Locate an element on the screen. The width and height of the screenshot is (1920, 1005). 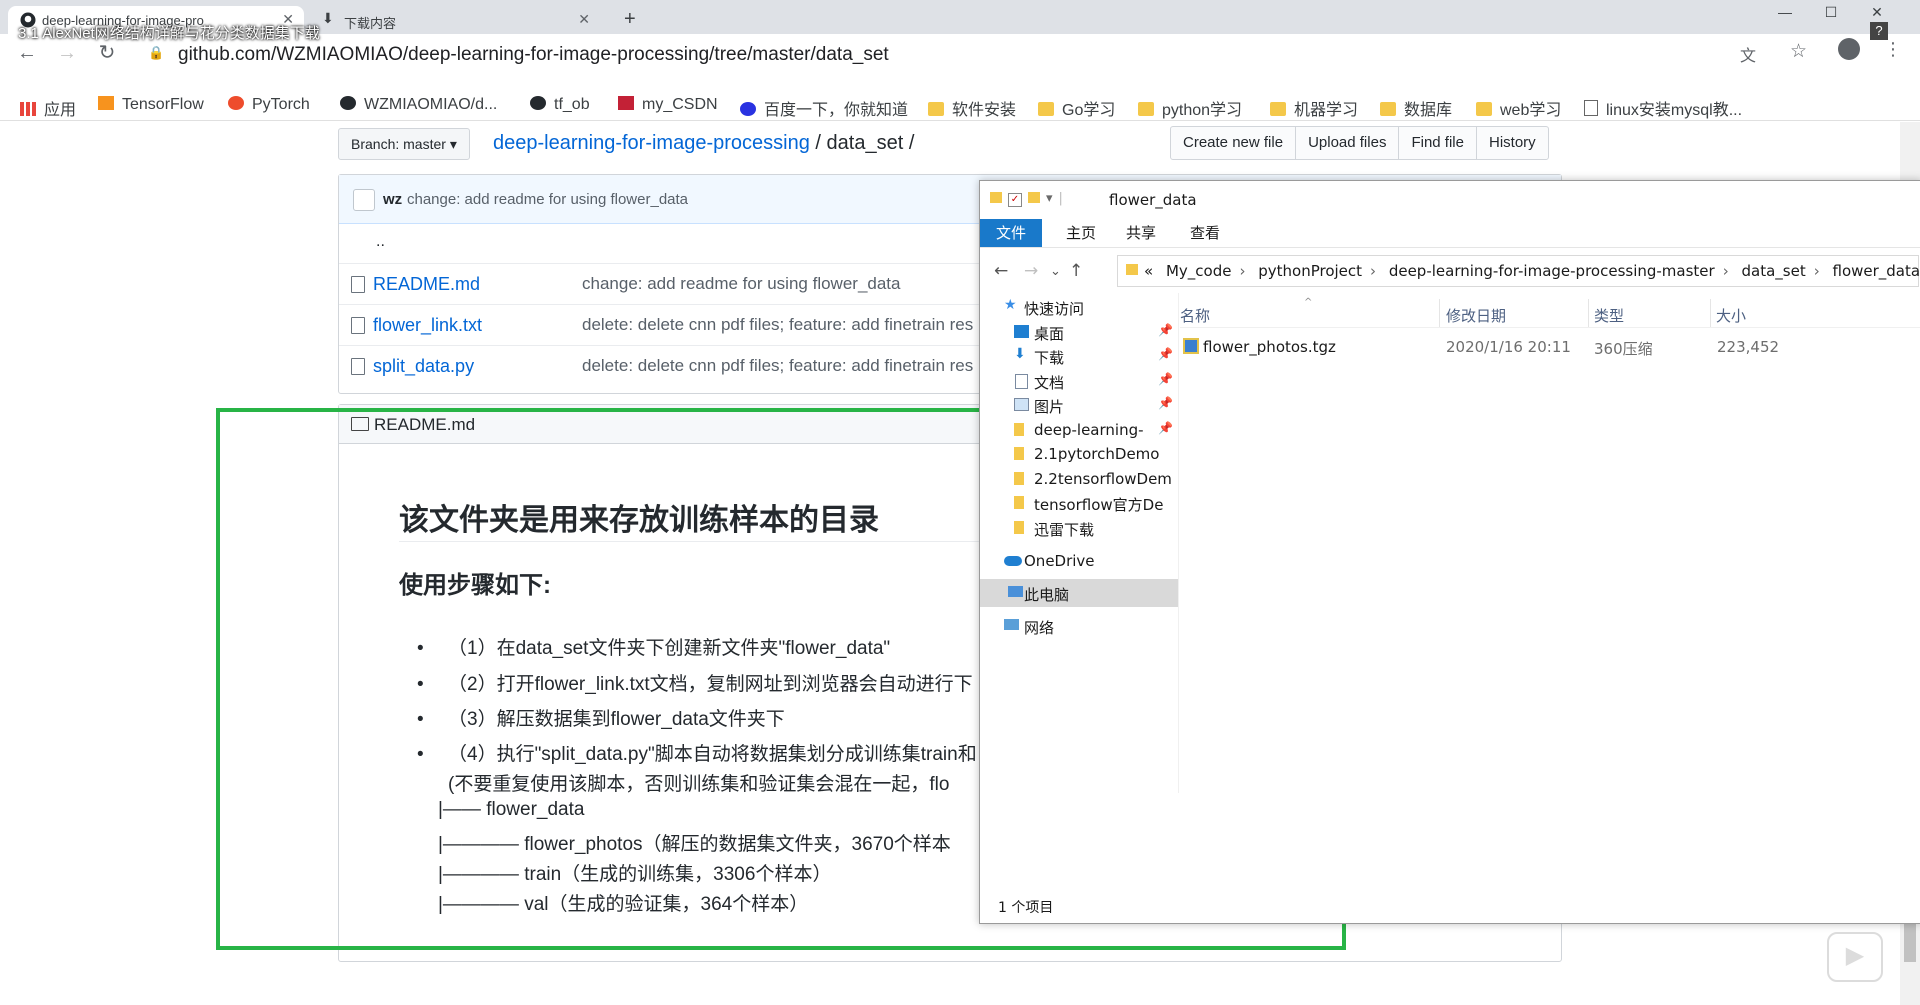
bookmark-folder: 机器学习 is located at coordinates (1314, 108).